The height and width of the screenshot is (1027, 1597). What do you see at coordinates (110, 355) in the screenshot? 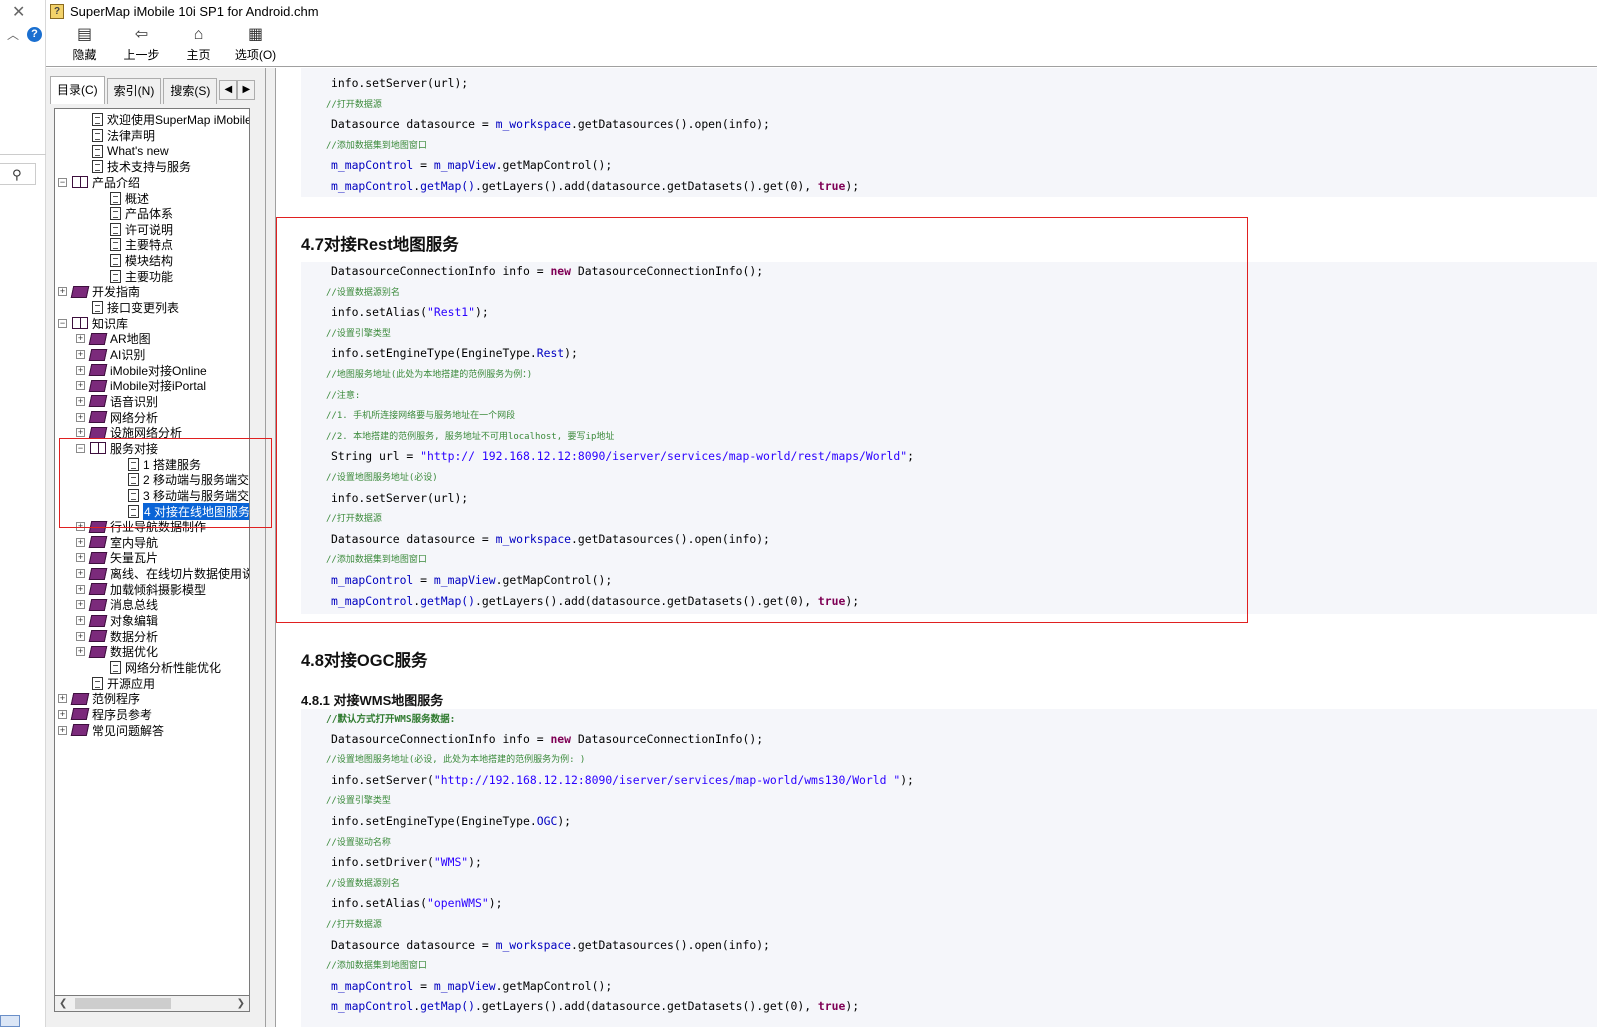
I see `tree-item: + AI识别` at bounding box center [110, 355].